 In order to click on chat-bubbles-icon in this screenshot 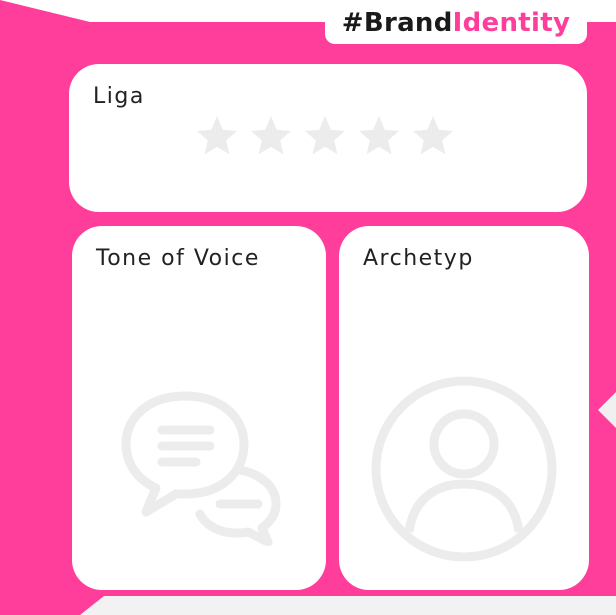, I will do `click(201, 468)`.